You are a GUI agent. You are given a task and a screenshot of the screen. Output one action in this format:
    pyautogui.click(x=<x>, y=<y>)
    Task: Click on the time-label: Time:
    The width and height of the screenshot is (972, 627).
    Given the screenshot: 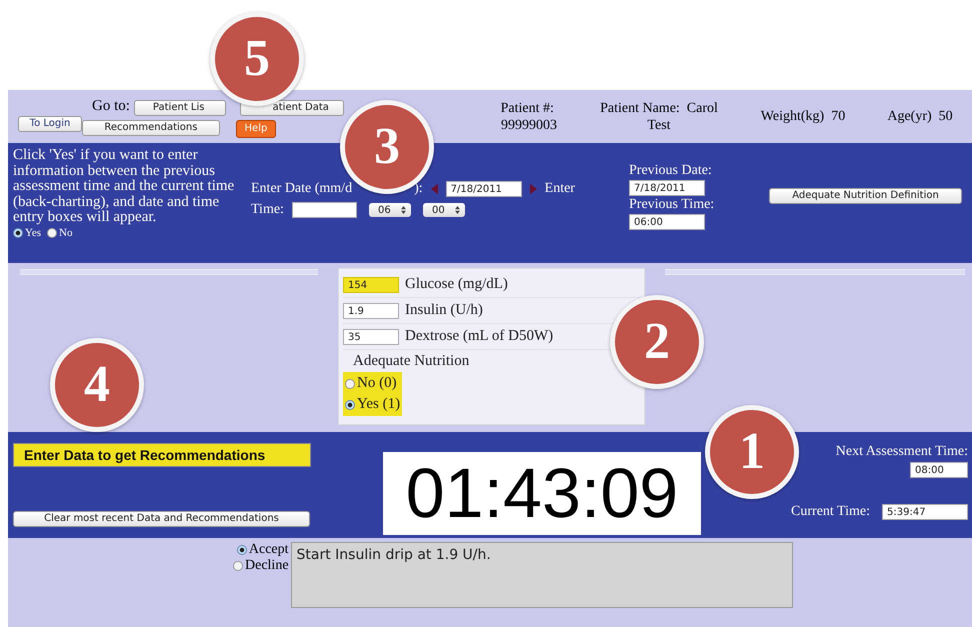 What is the action you would take?
    pyautogui.click(x=267, y=210)
    